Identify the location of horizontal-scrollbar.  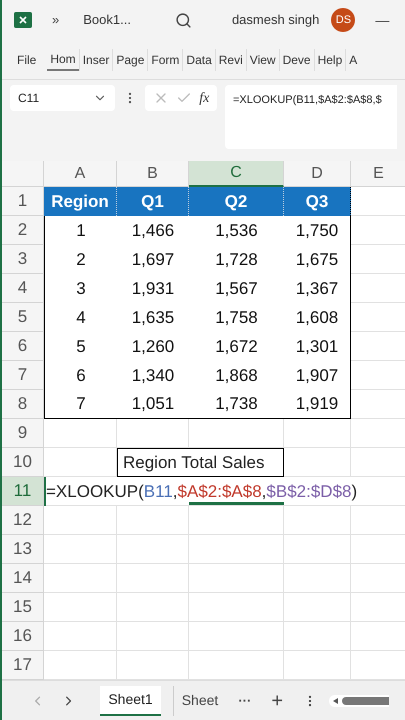
(359, 700).